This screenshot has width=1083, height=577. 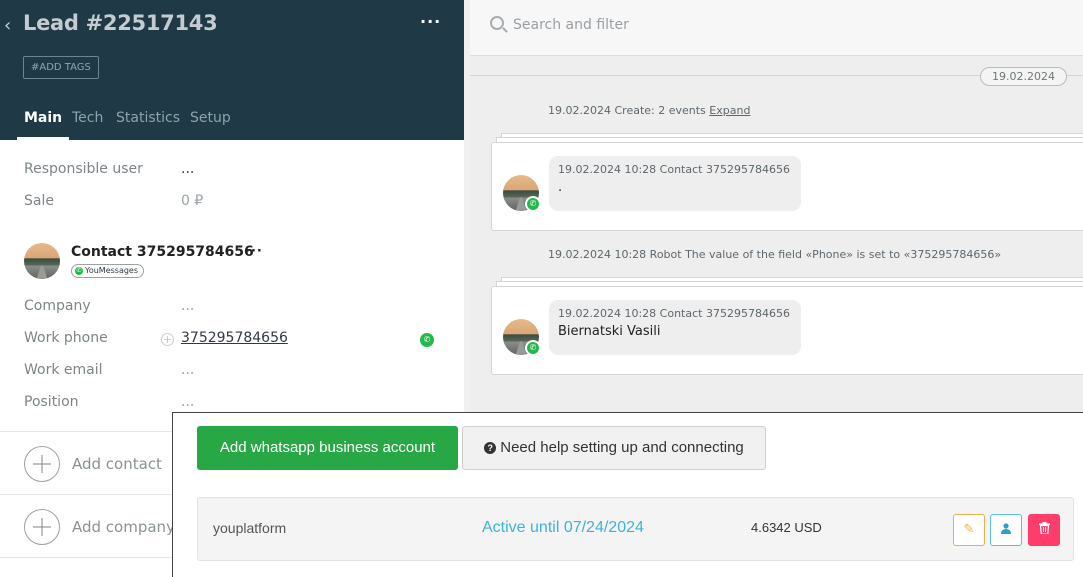 I want to click on help-button-label: Need help setting up and connecting, so click(x=622, y=447).